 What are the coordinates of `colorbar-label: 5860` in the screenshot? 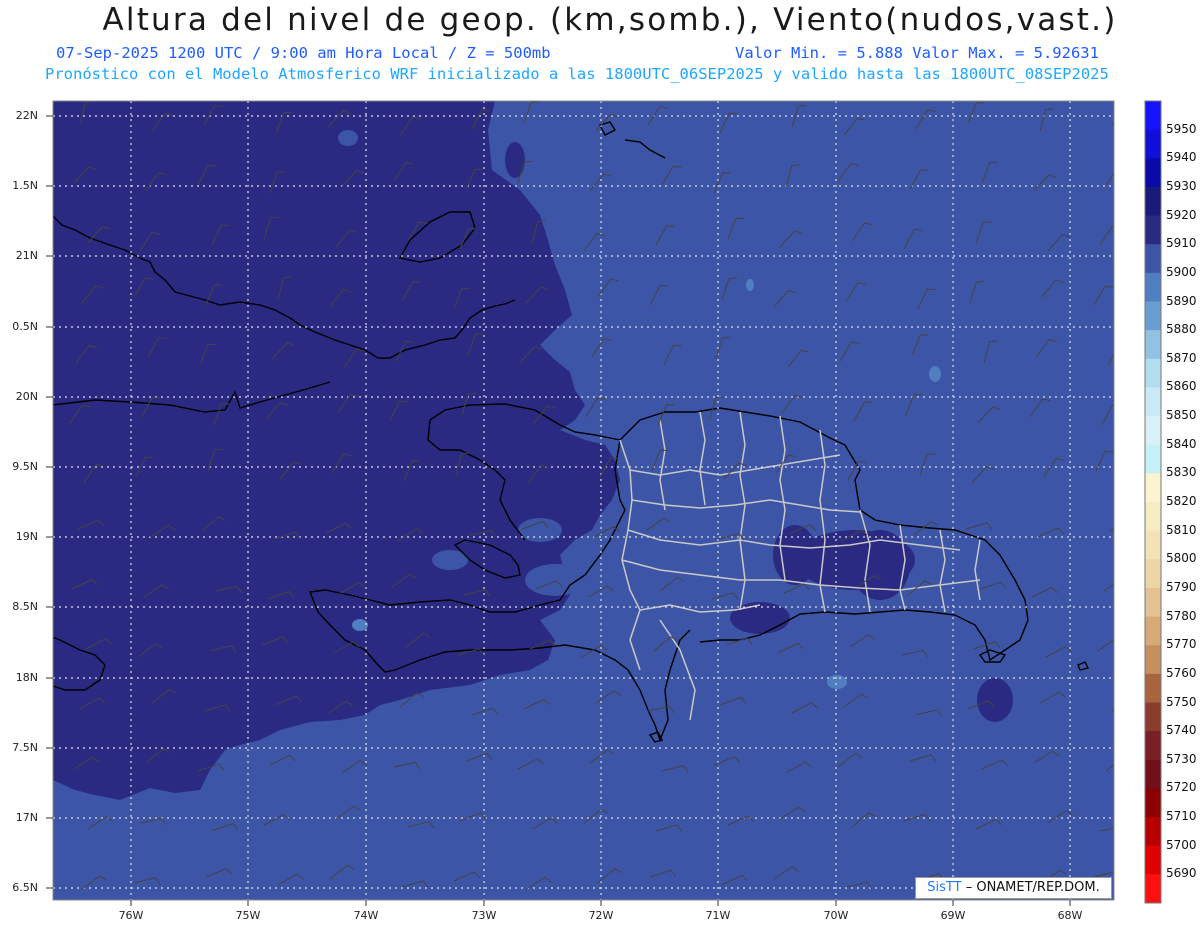 It's located at (1181, 386).